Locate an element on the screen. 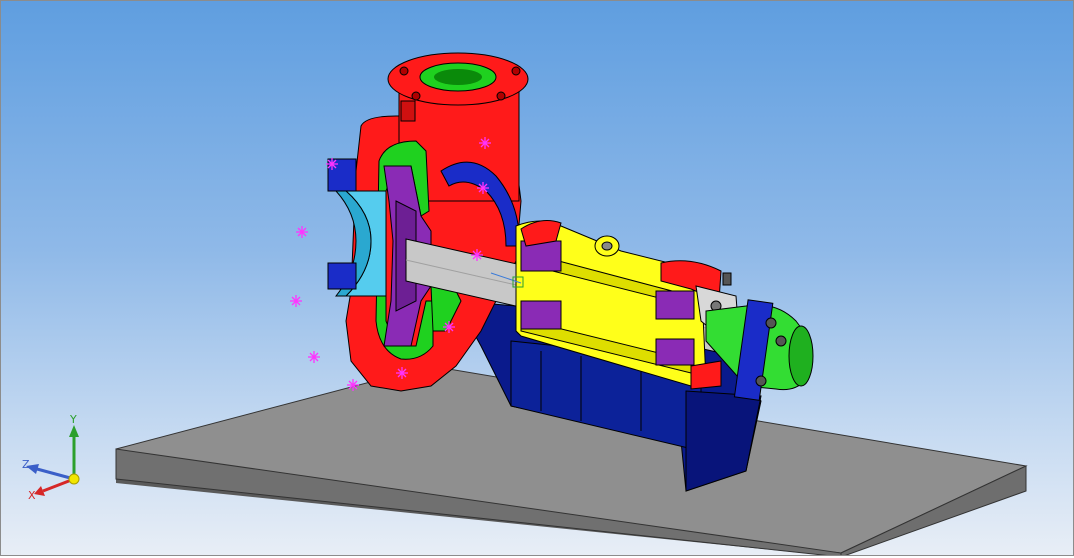 This screenshot has width=1074, height=558. z-axis-label: Z is located at coordinates (26, 464).